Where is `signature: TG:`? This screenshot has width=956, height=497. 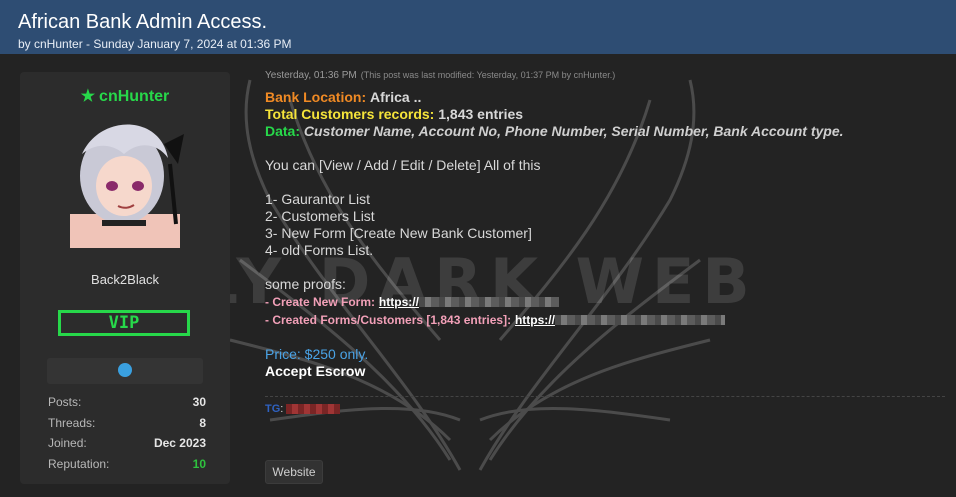
signature: TG: is located at coordinates (605, 405).